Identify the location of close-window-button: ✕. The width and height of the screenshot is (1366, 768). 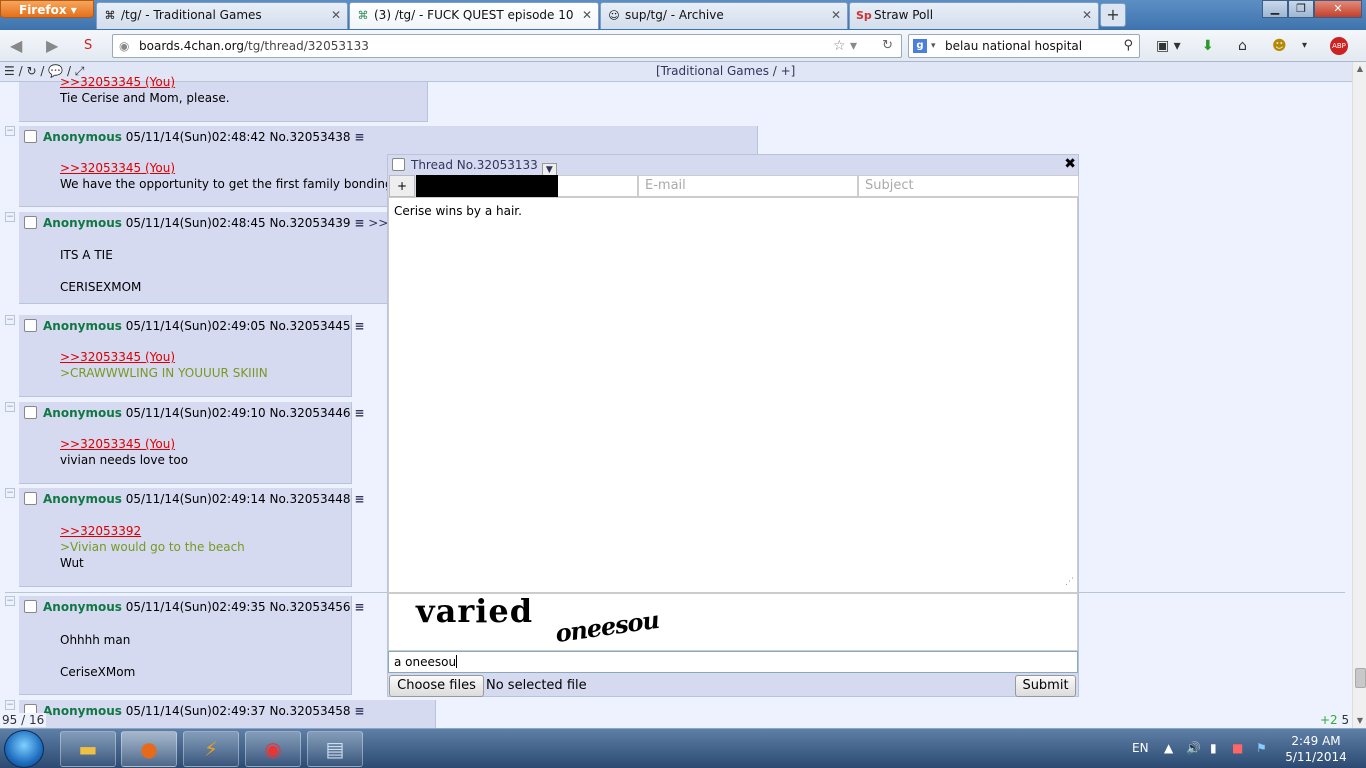
(1338, 9).